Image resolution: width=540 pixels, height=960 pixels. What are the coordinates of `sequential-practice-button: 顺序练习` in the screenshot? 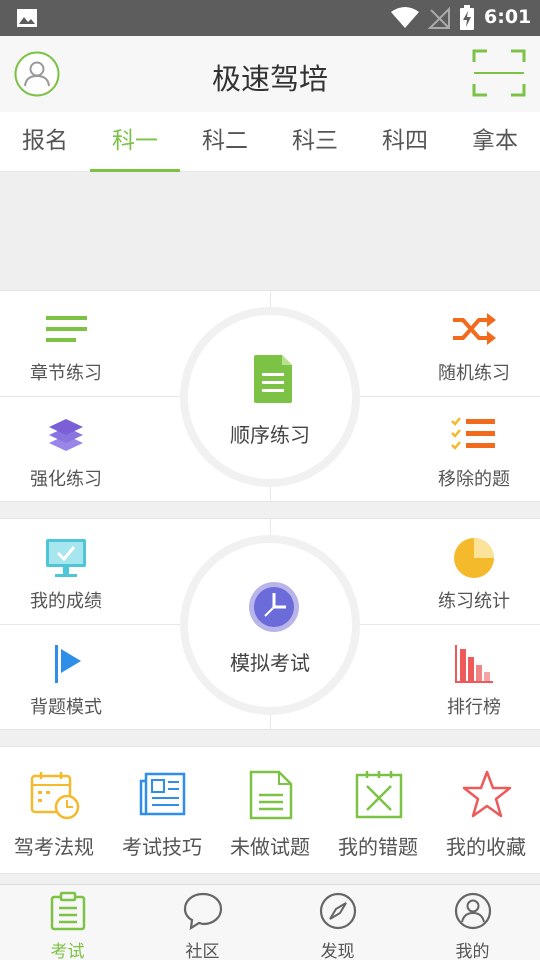 It's located at (270, 397).